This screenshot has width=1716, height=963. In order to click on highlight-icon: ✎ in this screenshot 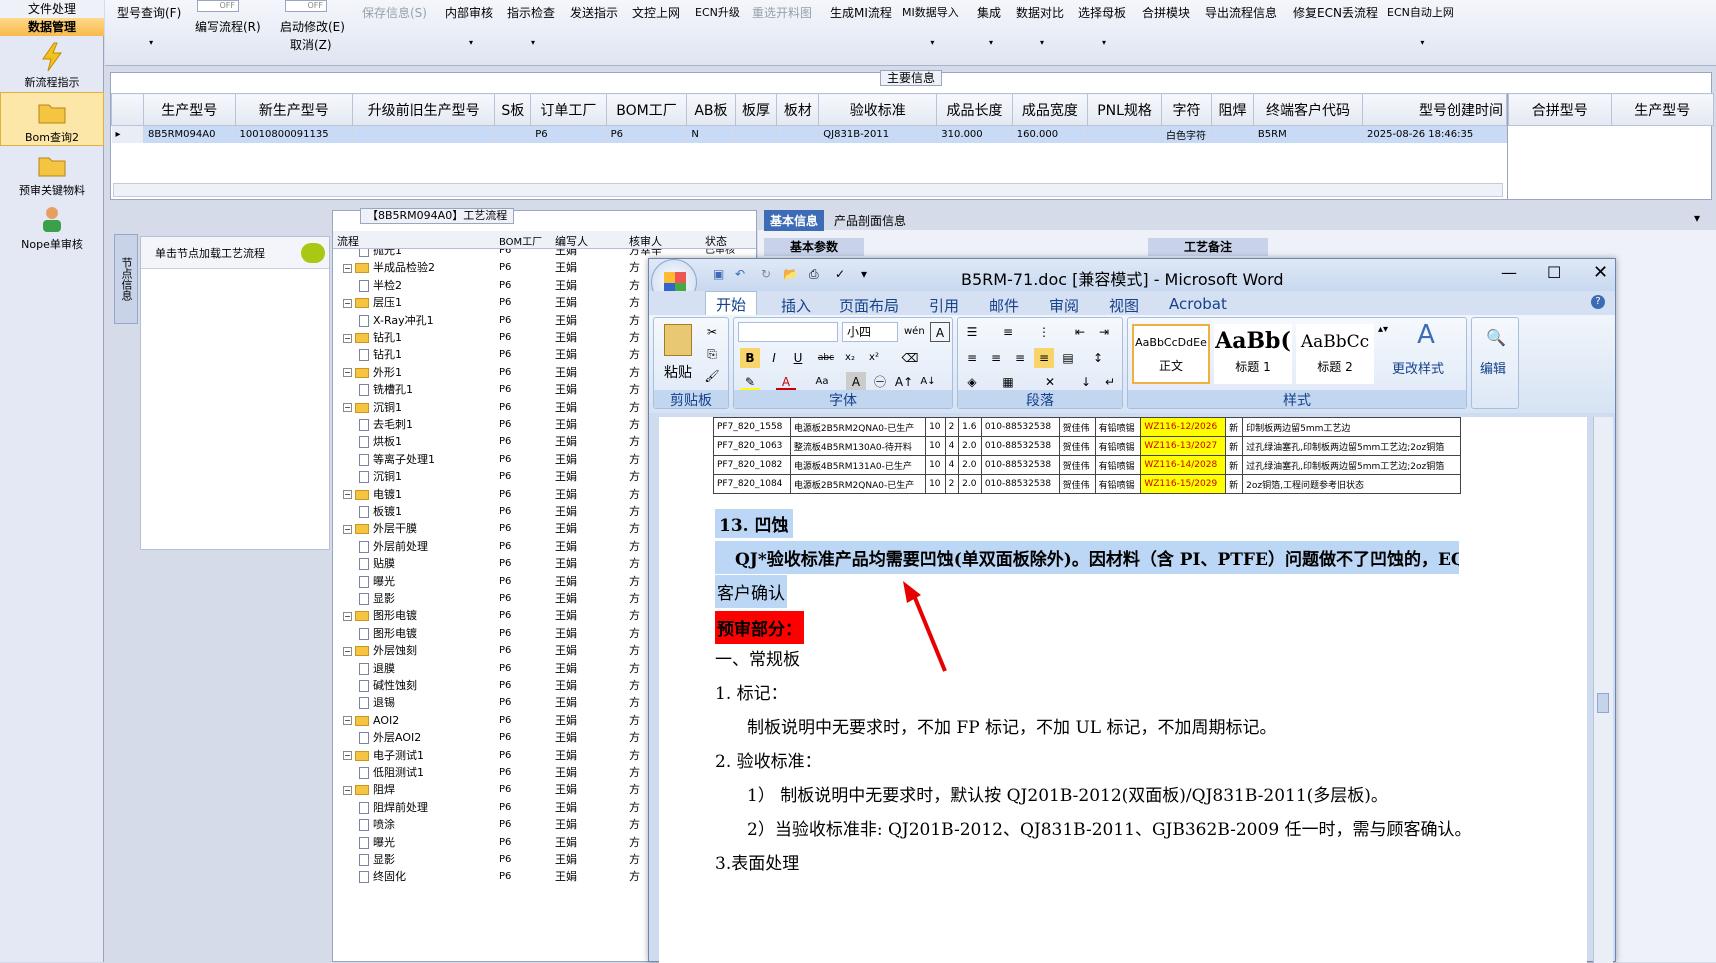, I will do `click(750, 382)`.